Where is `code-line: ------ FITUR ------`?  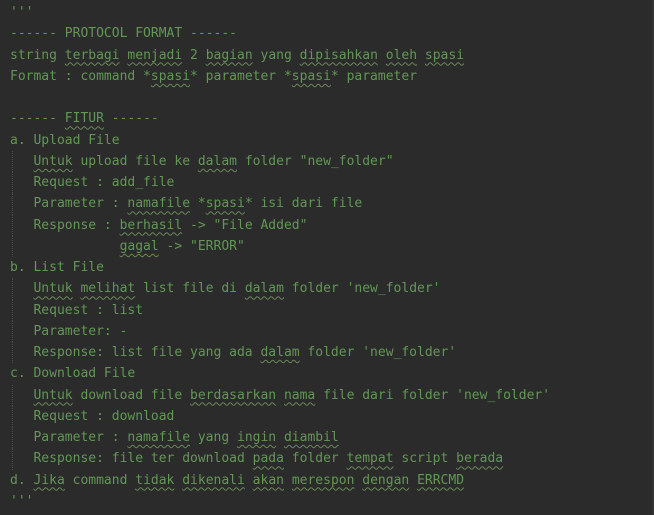 code-line: ------ FITUR ------ is located at coordinates (327, 118).